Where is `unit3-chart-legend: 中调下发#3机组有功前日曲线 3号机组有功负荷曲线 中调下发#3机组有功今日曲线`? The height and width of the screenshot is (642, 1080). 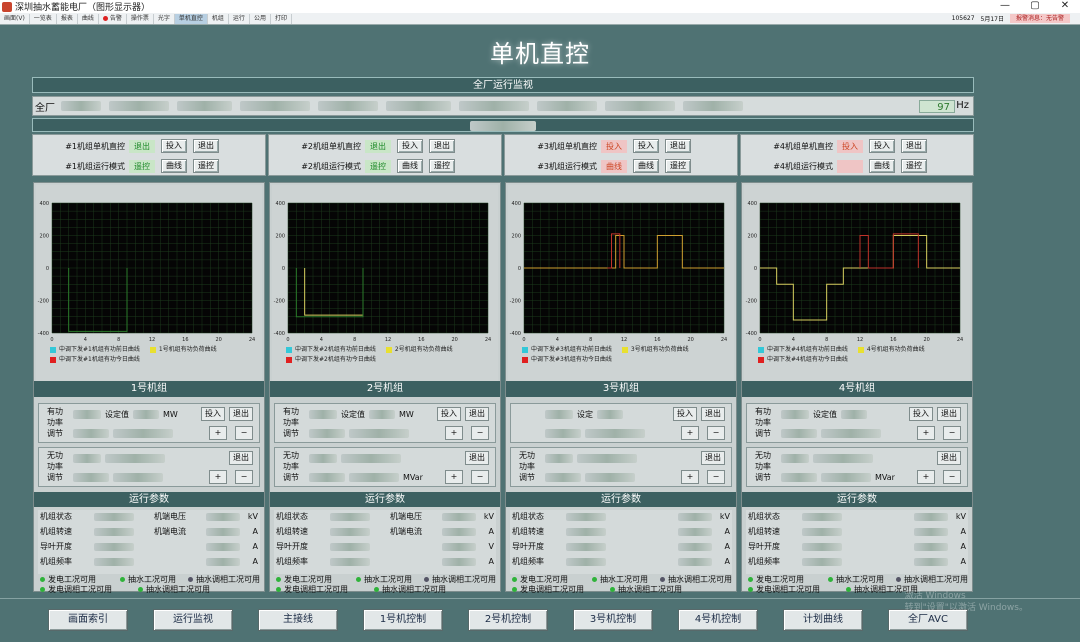 unit3-chart-legend: 中调下发#3机组有功前日曲线 3号机组有功负荷曲线 中调下发#3机组有功今日曲线 is located at coordinates (627, 355).